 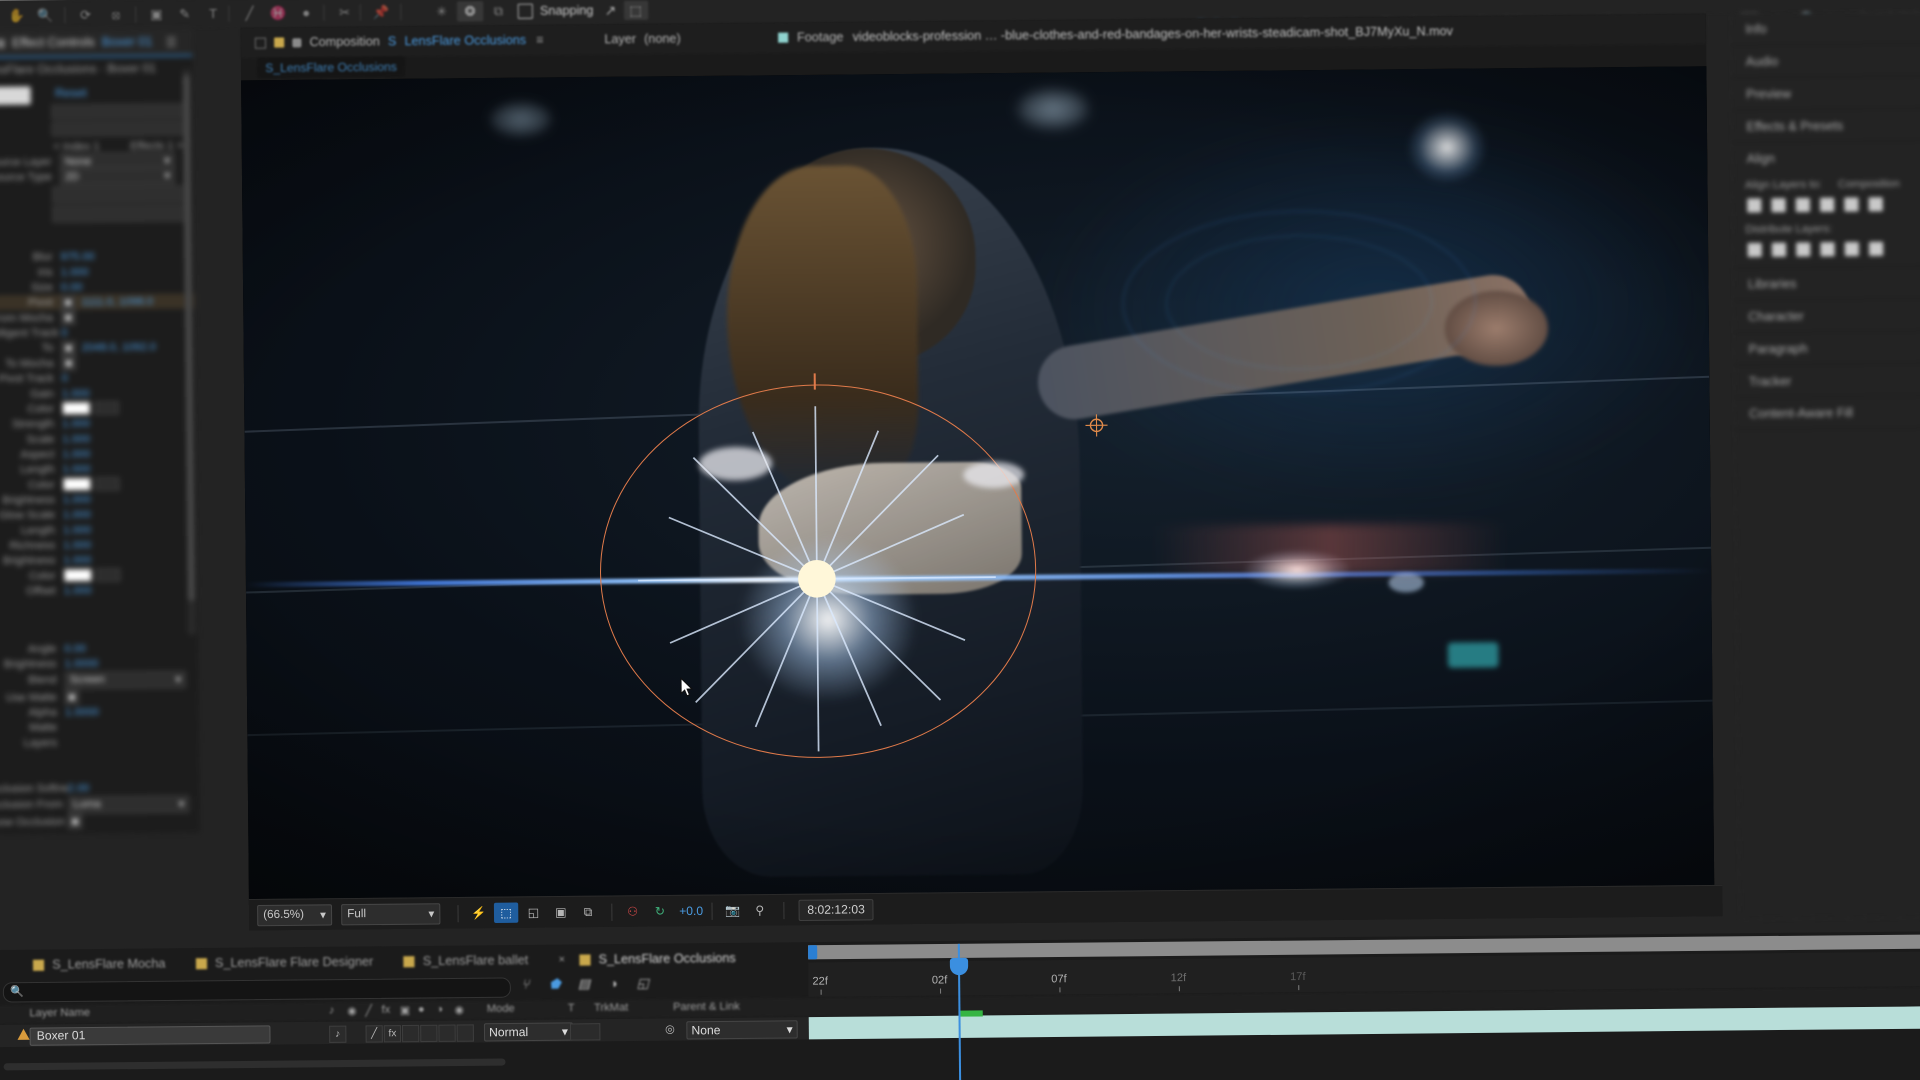 What do you see at coordinates (76, 146) in the screenshot?
I see `effect-nav-left: < Index 1` at bounding box center [76, 146].